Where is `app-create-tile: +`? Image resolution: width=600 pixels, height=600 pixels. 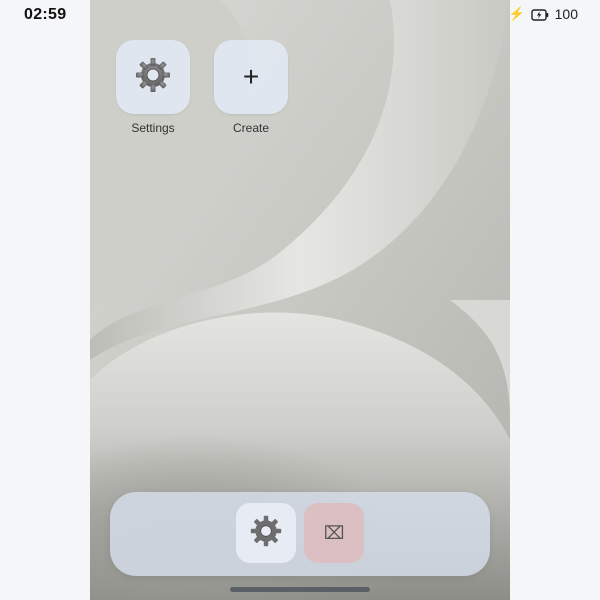 app-create-tile: + is located at coordinates (251, 77).